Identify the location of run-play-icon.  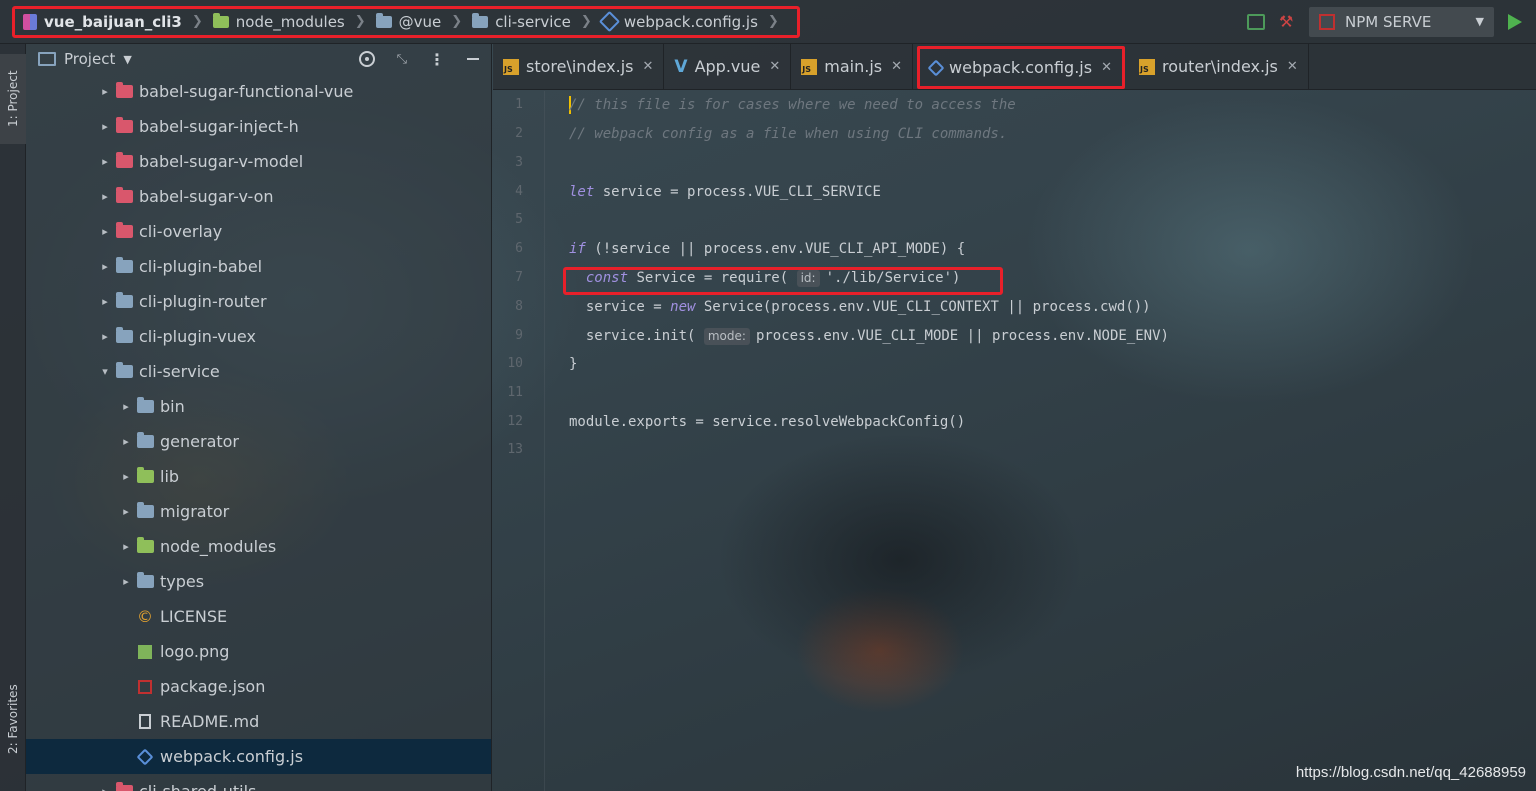
(1515, 21).